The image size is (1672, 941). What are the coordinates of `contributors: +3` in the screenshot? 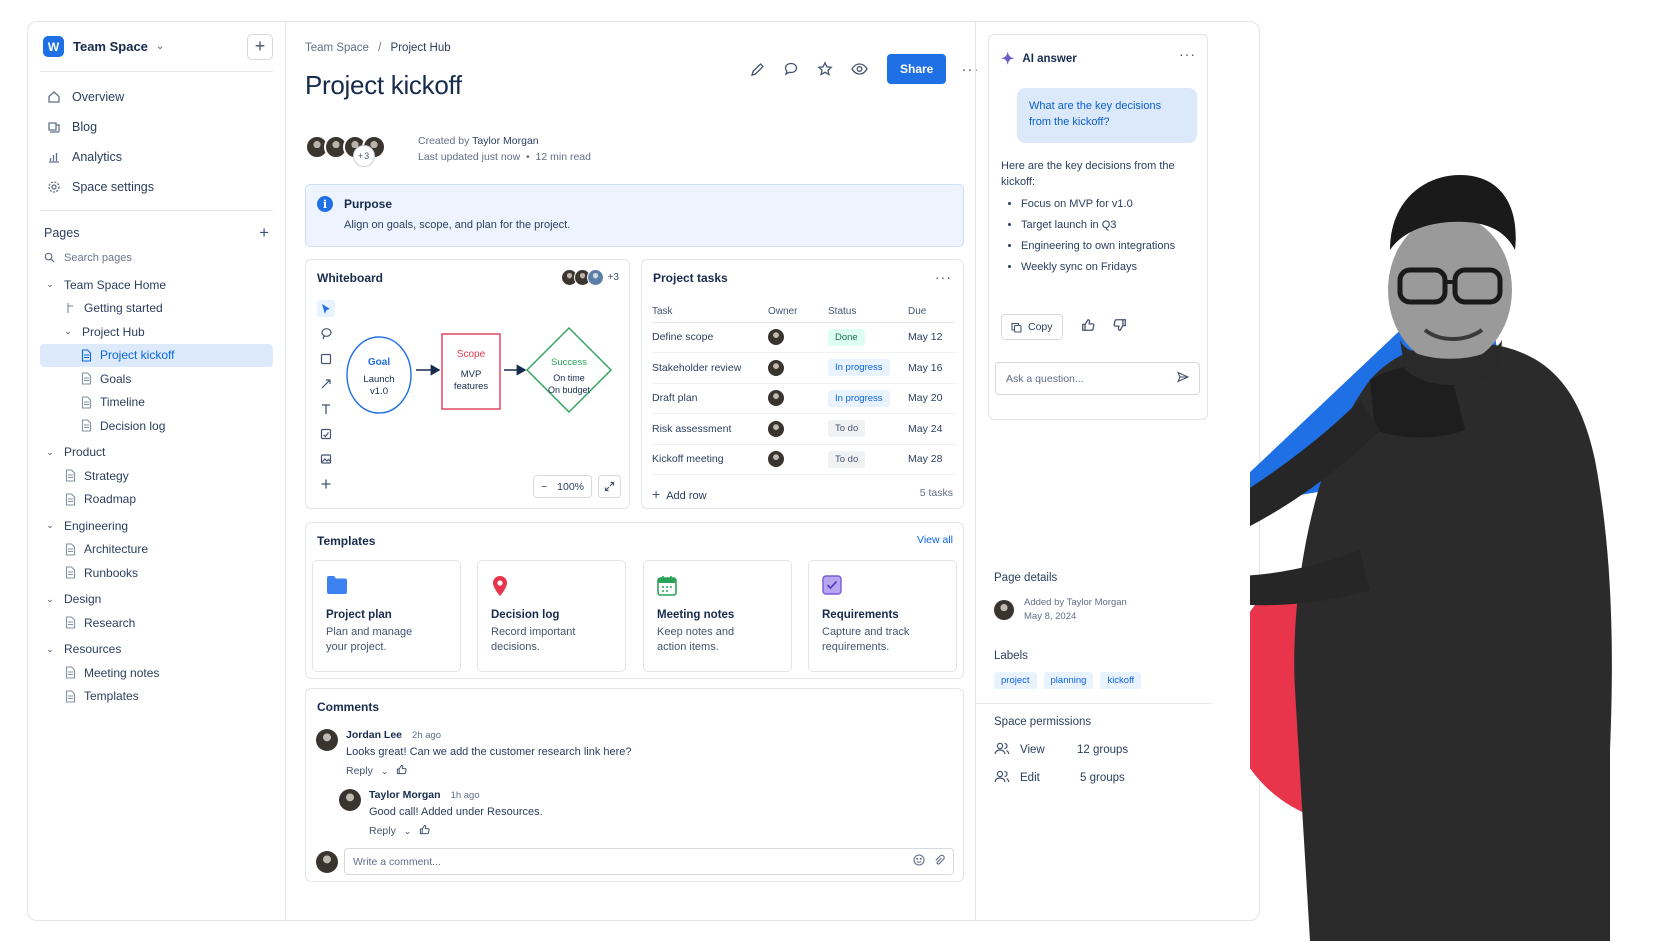 It's located at (345, 151).